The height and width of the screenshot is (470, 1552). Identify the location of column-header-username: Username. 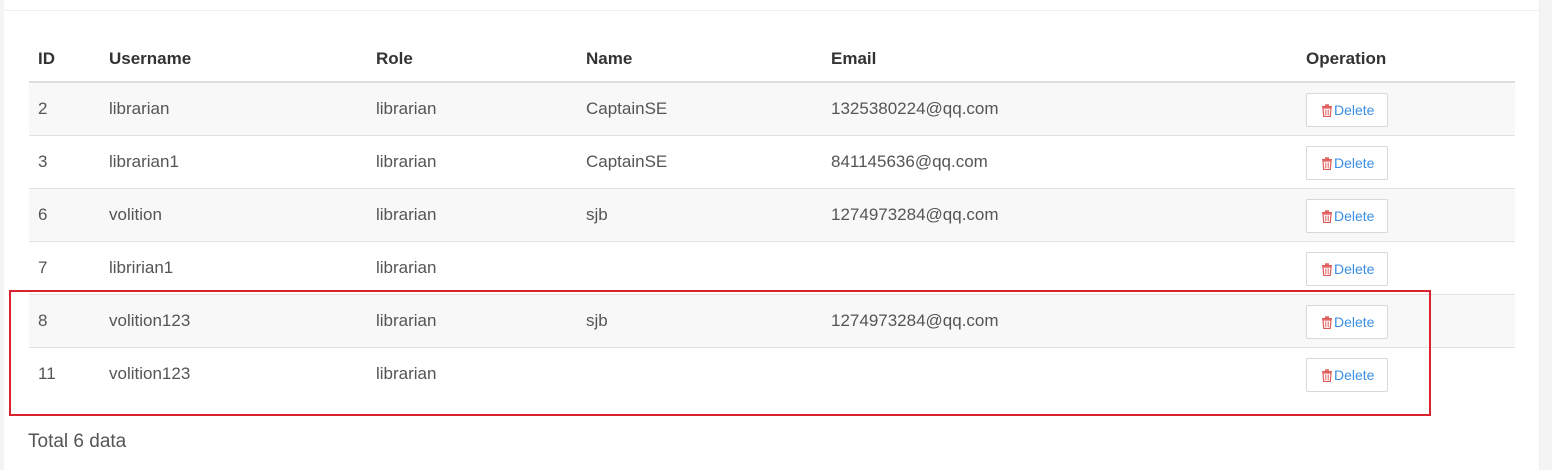
(233, 60).